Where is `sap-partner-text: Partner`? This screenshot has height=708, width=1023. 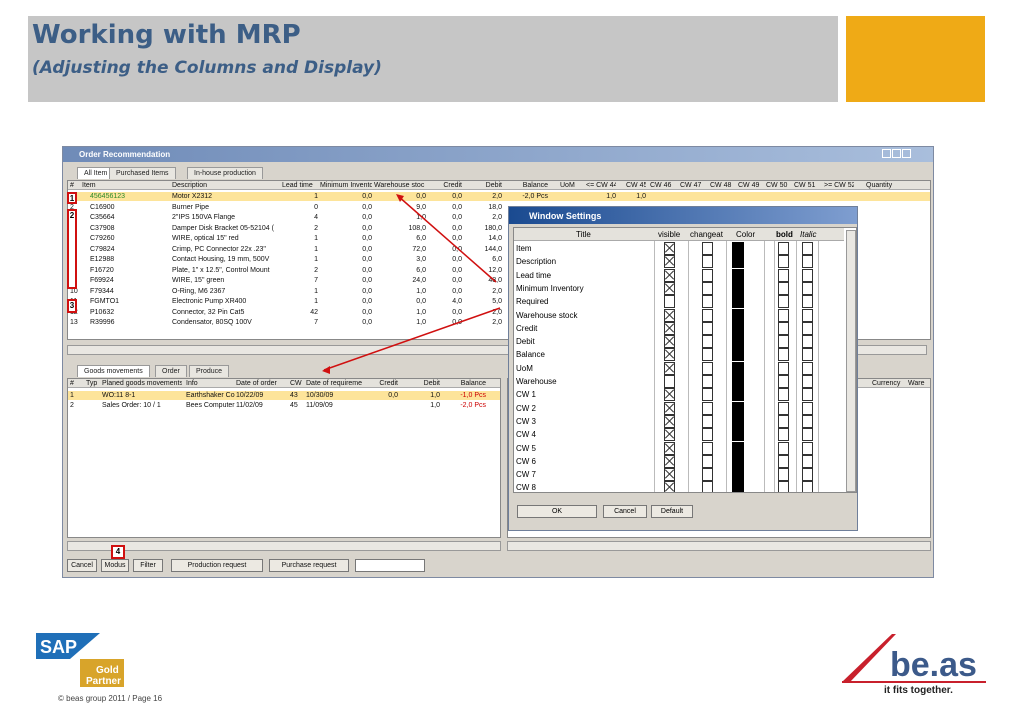
sap-partner-text: Partner is located at coordinates (103, 681).